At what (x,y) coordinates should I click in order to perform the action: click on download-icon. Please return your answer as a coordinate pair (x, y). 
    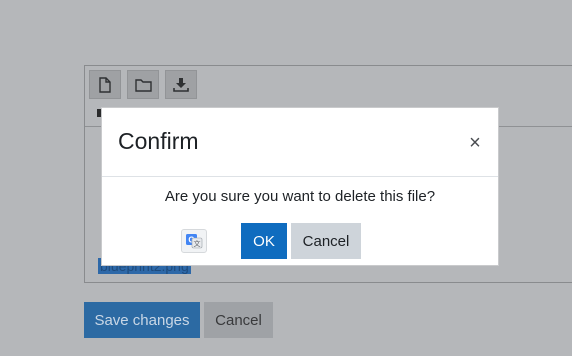
    Looking at the image, I should click on (181, 85).